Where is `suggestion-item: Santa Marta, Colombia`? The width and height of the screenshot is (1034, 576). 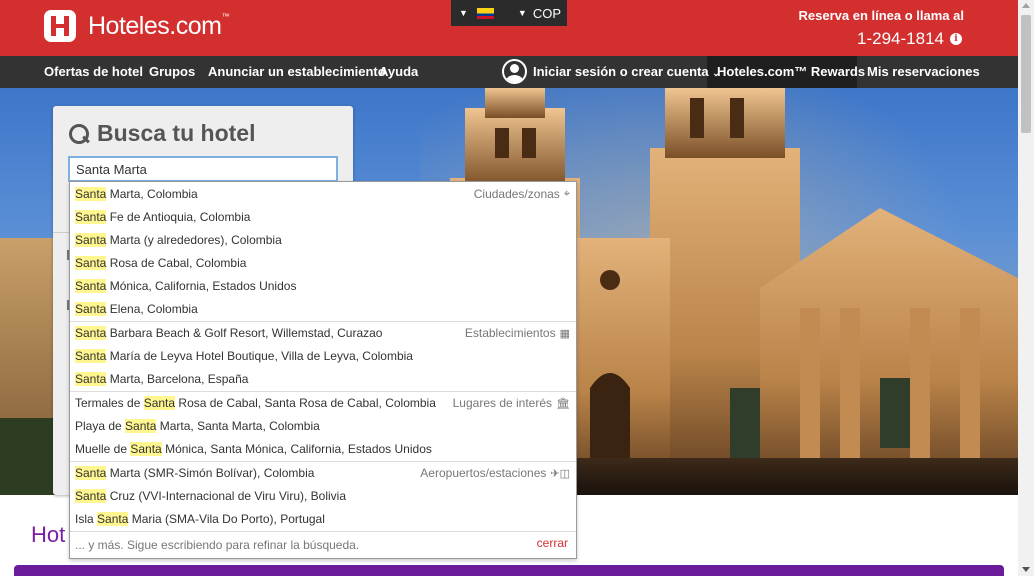 suggestion-item: Santa Marta, Colombia is located at coordinates (136, 194).